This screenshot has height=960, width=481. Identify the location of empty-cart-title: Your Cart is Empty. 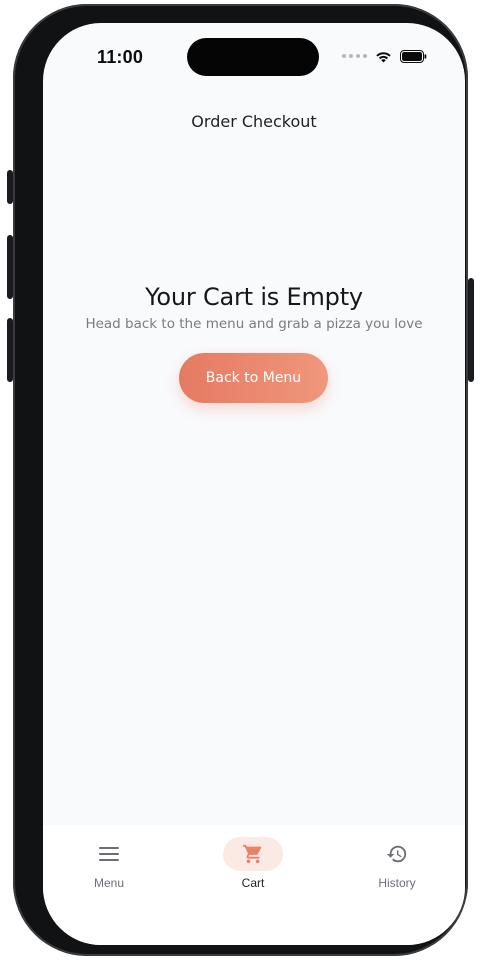
(254, 297).